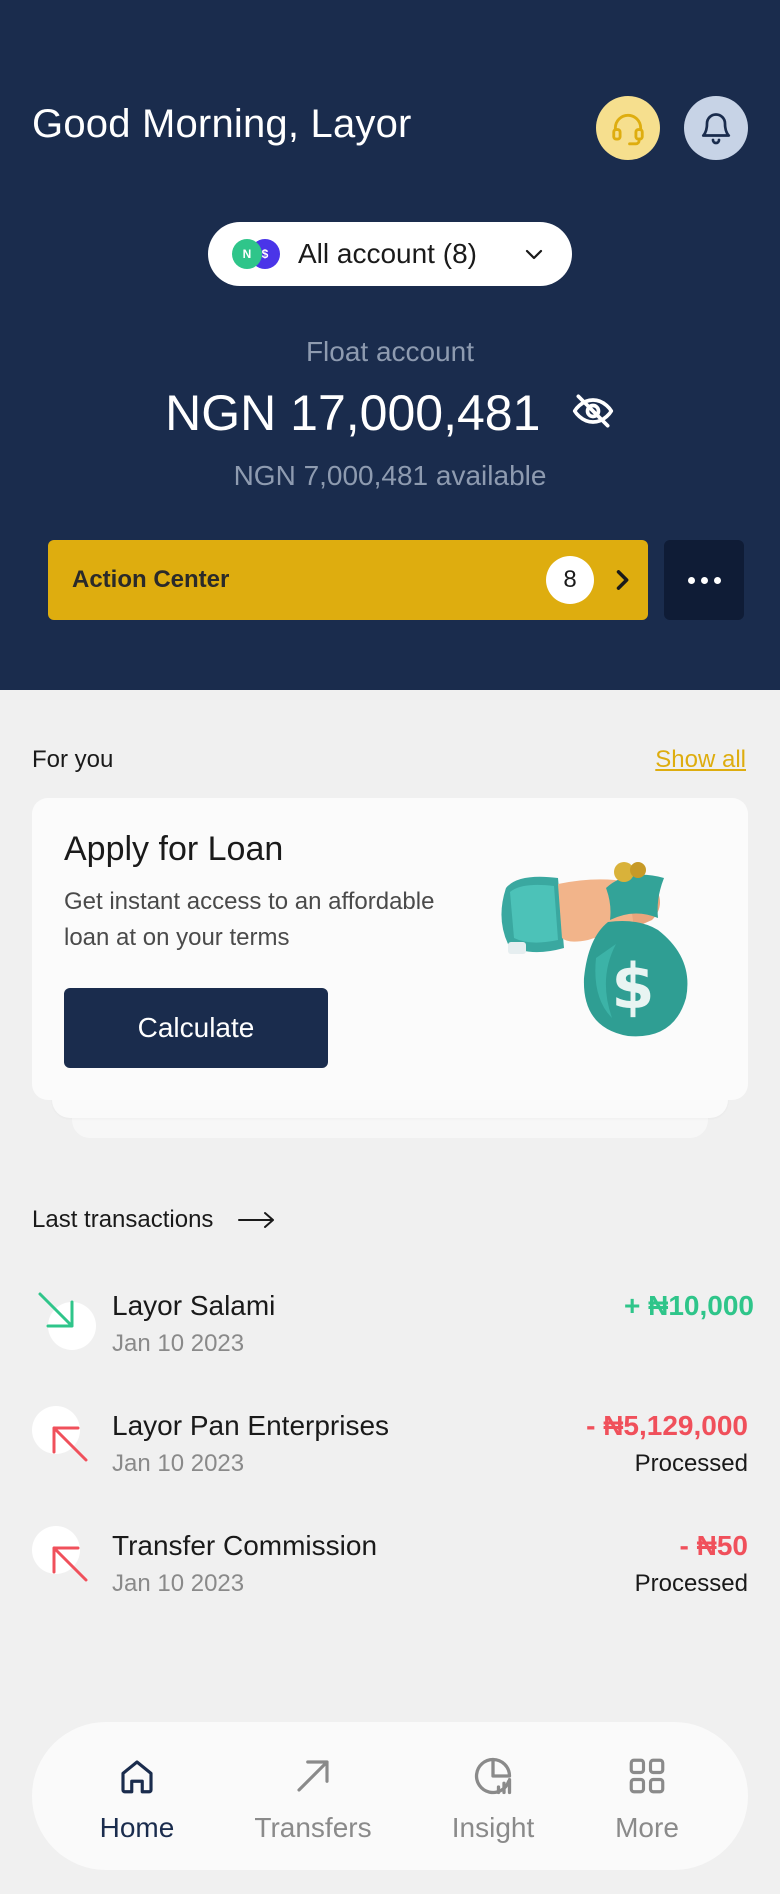  What do you see at coordinates (390, 1331) in the screenshot?
I see `transaction-row: Layor Salami Jan 10 2023 + ₦10,000` at bounding box center [390, 1331].